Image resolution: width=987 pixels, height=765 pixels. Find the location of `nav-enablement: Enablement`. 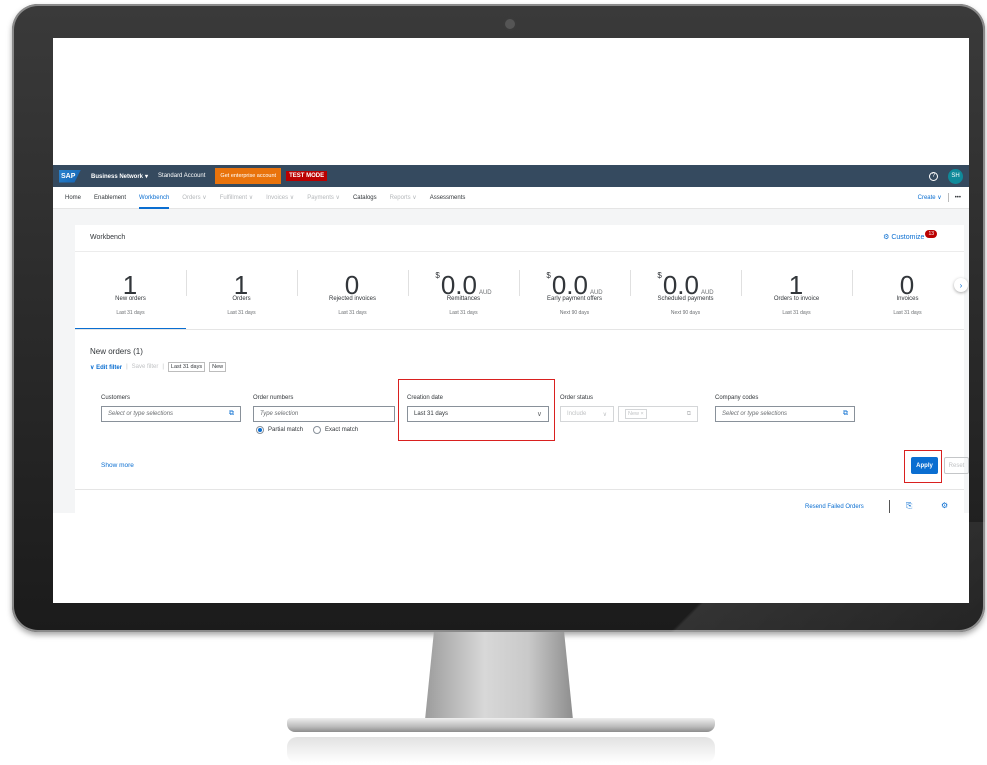

nav-enablement: Enablement is located at coordinates (110, 198).